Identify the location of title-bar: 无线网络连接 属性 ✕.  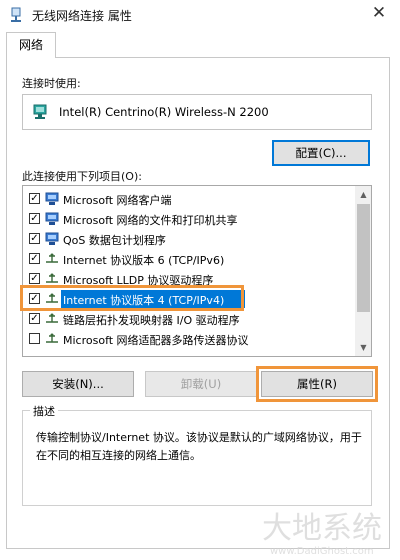
(200, 15).